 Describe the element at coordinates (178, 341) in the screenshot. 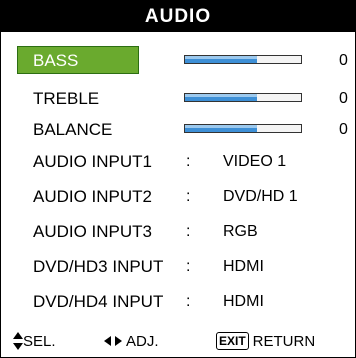

I see `footer-help-bar: SEL. ADJ. EXIT RETURN` at that location.